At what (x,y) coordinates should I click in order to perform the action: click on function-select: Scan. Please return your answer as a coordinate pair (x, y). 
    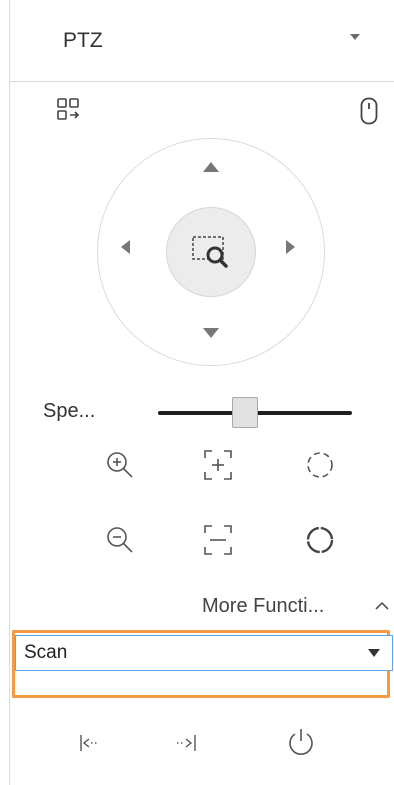
    Looking at the image, I should click on (204, 653).